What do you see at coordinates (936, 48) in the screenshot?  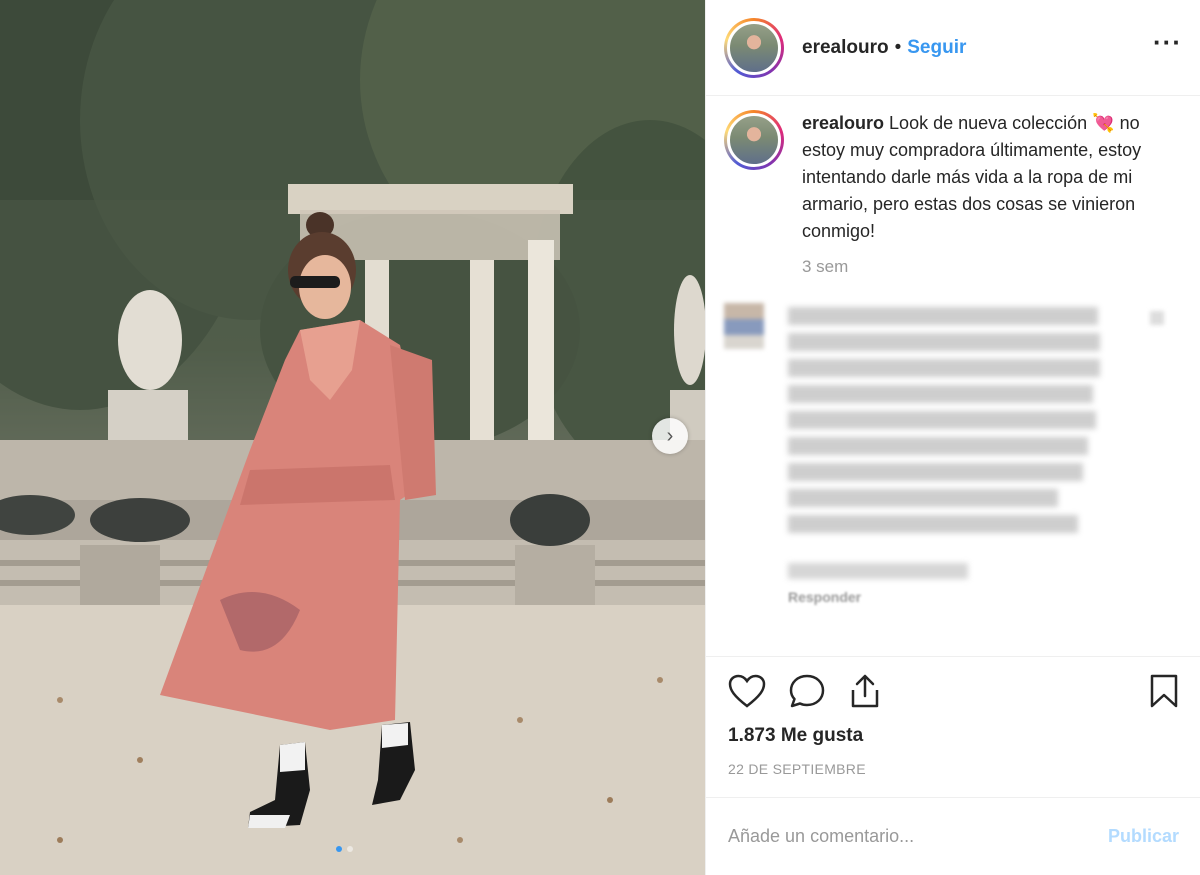 I see `follow-button: Seguir` at bounding box center [936, 48].